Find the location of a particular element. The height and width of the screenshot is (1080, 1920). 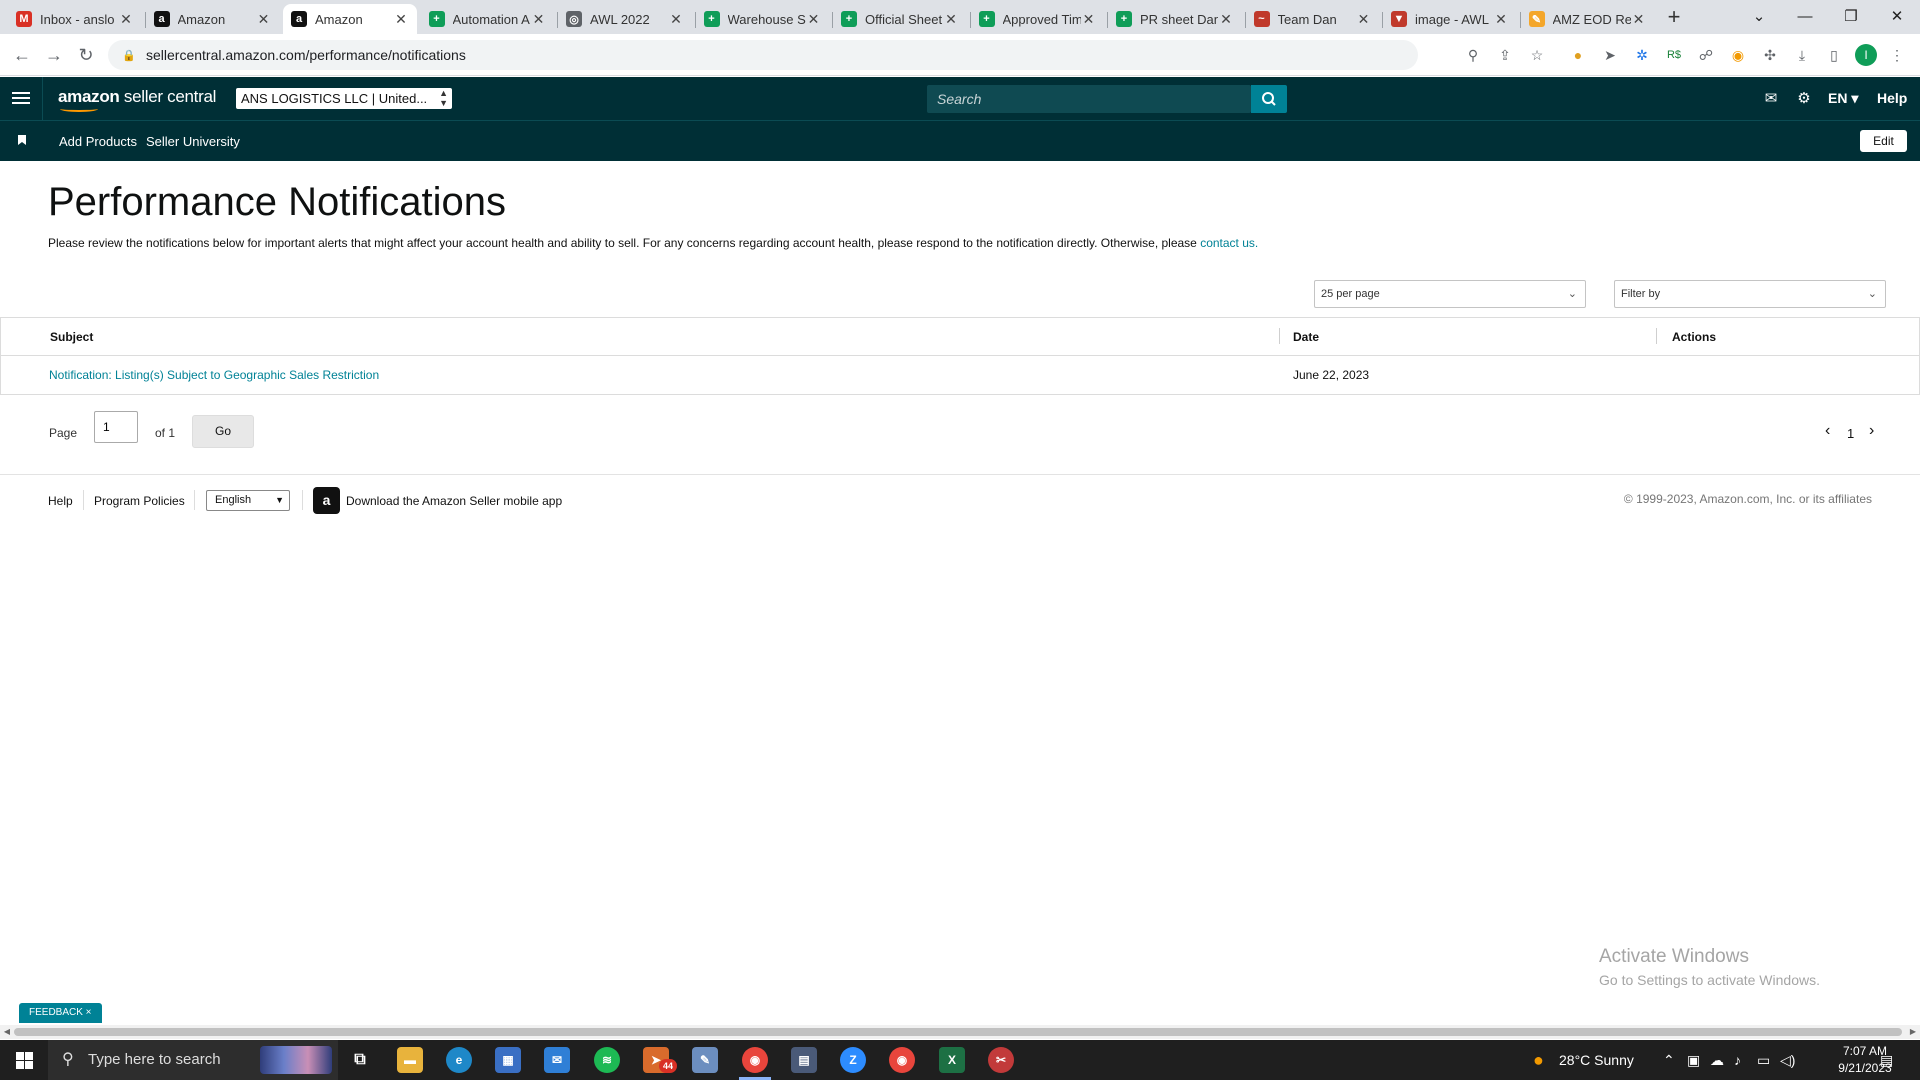

task-view-icon: ⧉ is located at coordinates (360, 1060).